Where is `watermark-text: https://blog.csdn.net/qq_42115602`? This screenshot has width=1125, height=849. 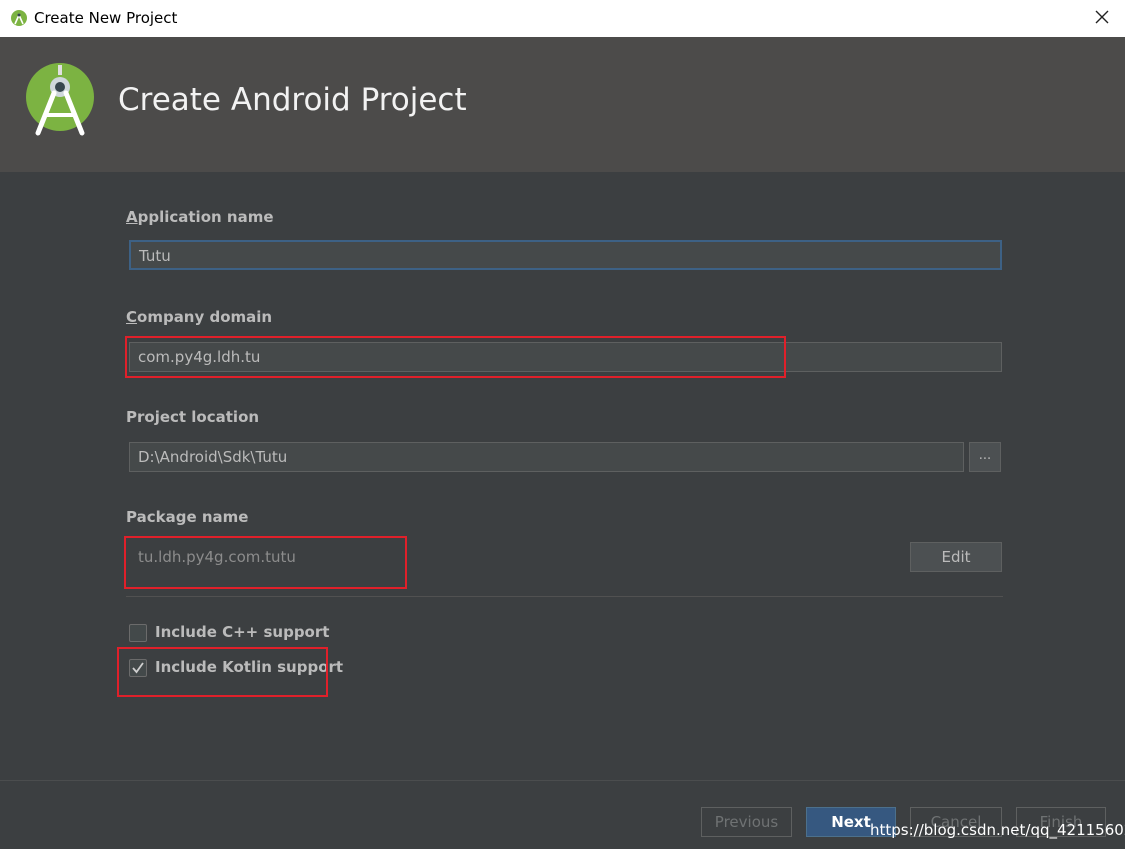 watermark-text: https://blog.csdn.net/qq_42115602 is located at coordinates (997, 830).